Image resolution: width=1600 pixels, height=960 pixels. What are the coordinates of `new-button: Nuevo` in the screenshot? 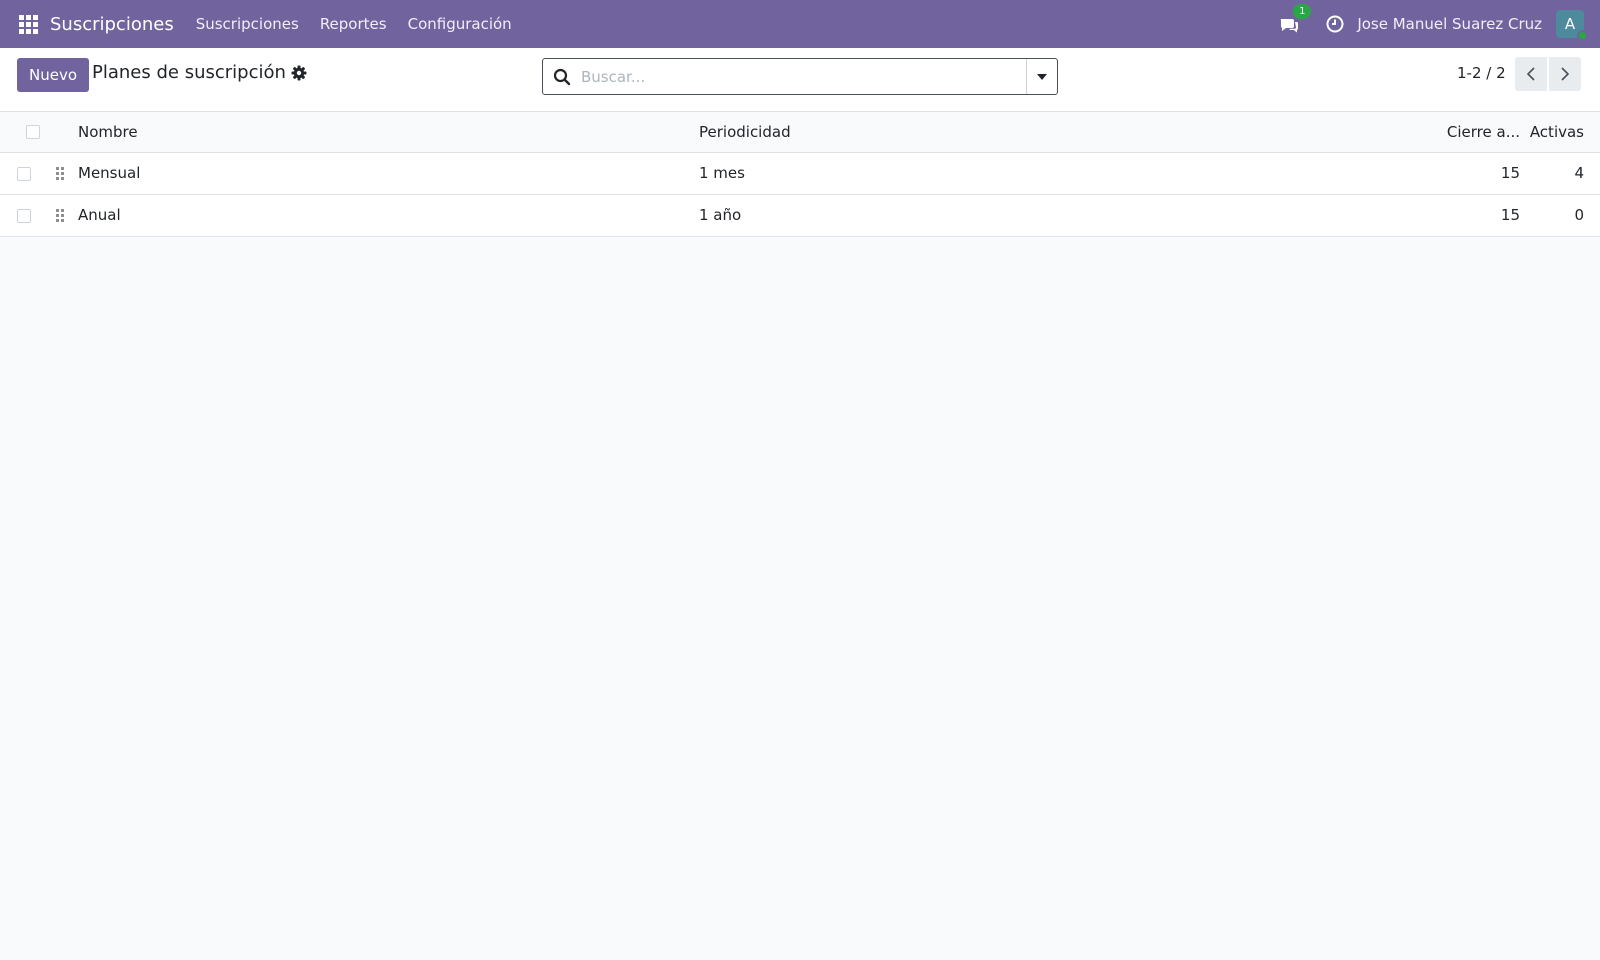 It's located at (53, 75).